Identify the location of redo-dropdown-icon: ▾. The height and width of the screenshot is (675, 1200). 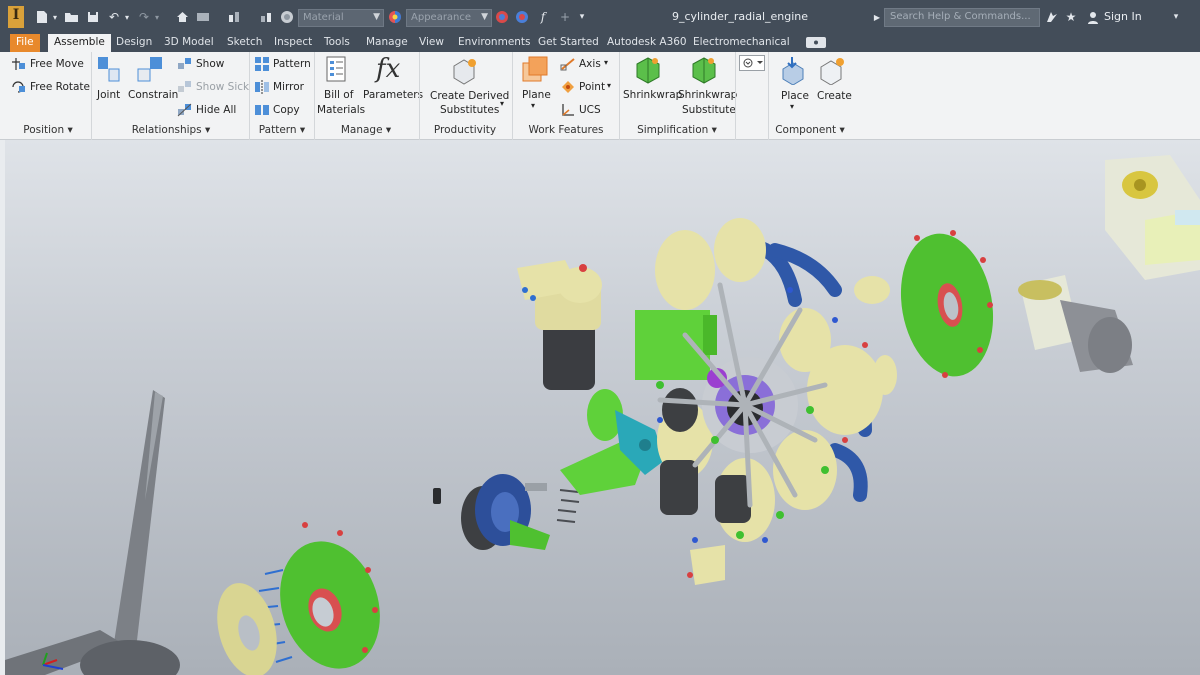
(157, 17).